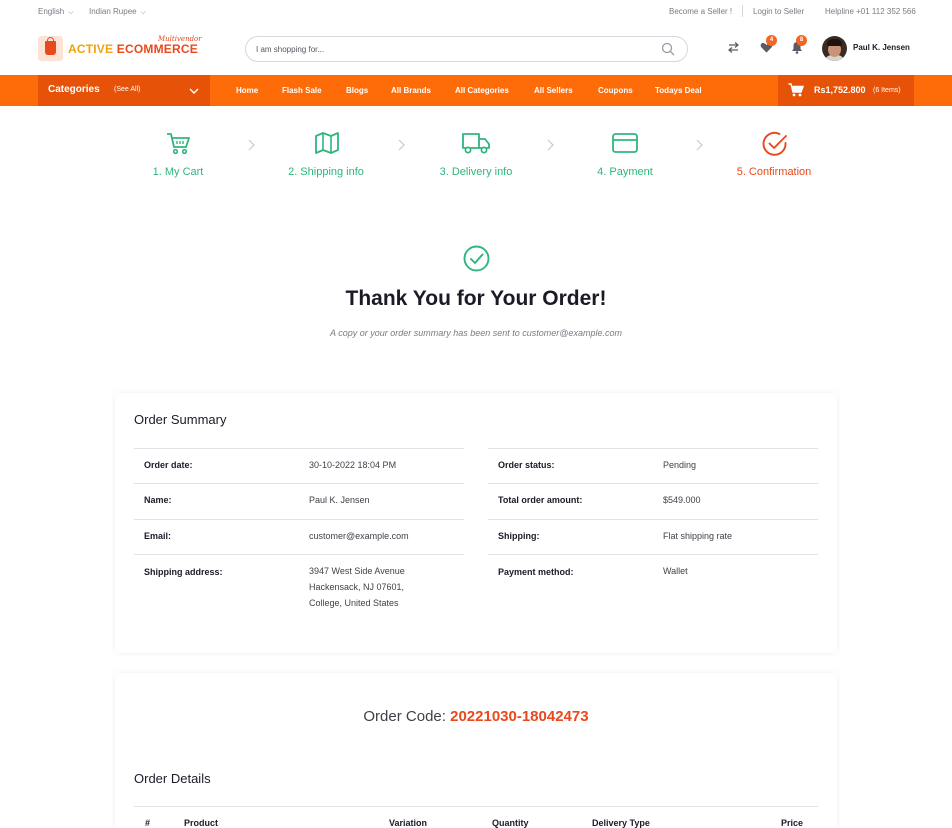 This screenshot has width=952, height=828. Describe the element at coordinates (327, 145) in the screenshot. I see `map-icon` at that location.